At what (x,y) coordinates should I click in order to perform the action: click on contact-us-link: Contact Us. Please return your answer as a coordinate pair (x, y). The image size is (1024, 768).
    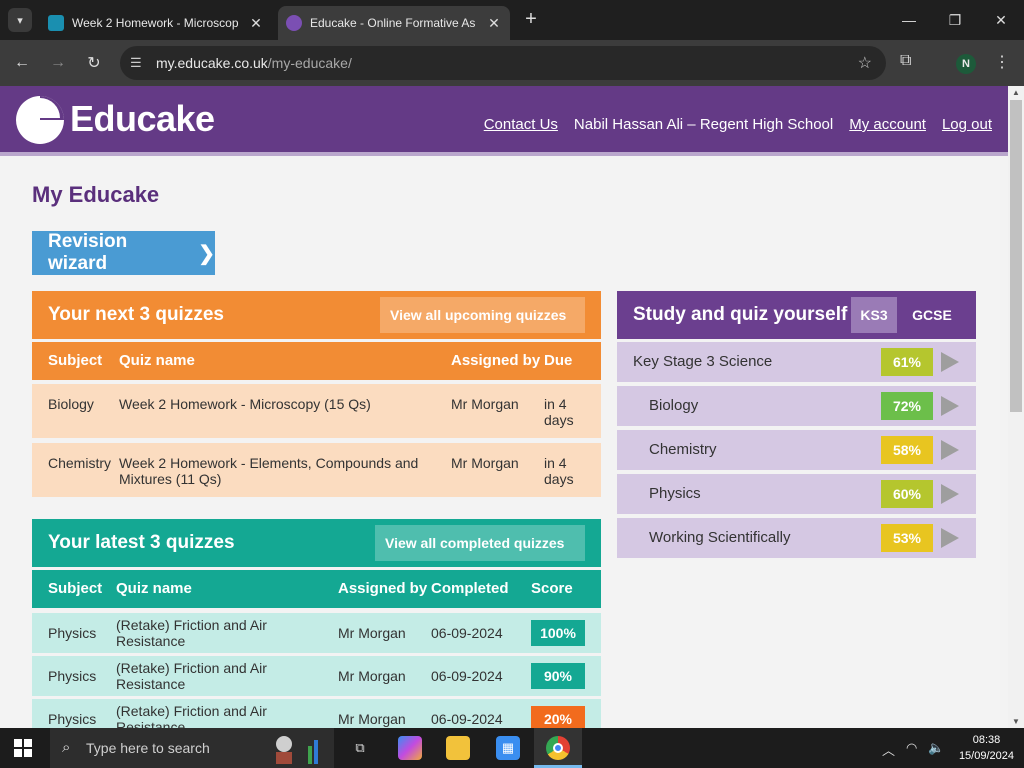
    Looking at the image, I should click on (521, 124).